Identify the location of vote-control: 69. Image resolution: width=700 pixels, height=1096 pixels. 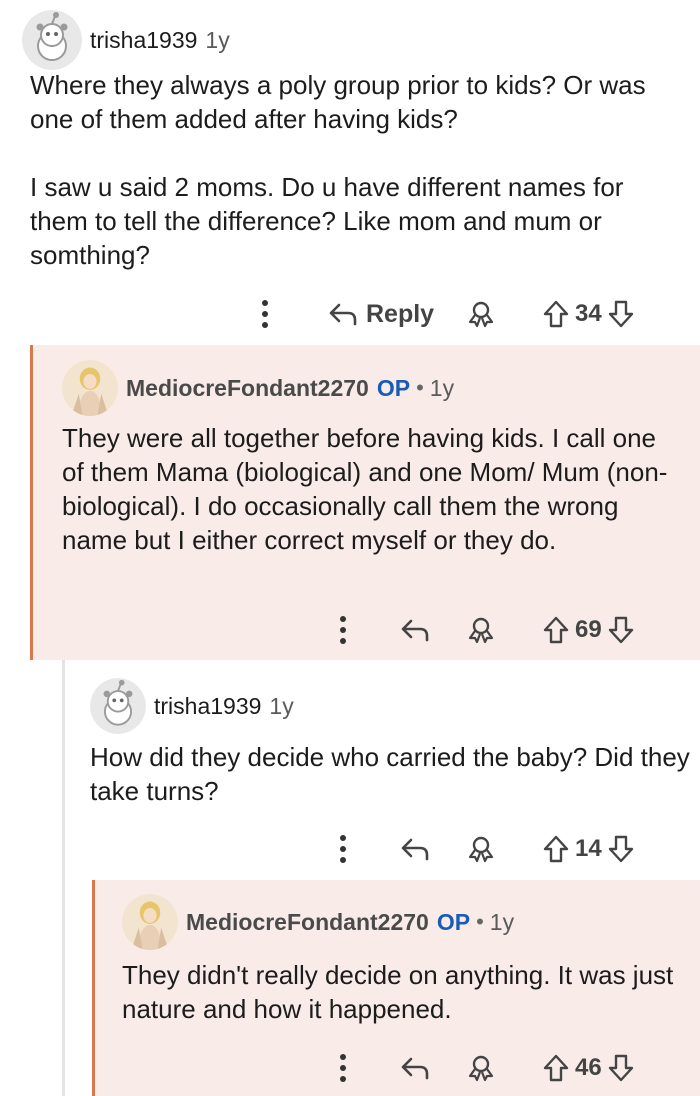
(588, 630).